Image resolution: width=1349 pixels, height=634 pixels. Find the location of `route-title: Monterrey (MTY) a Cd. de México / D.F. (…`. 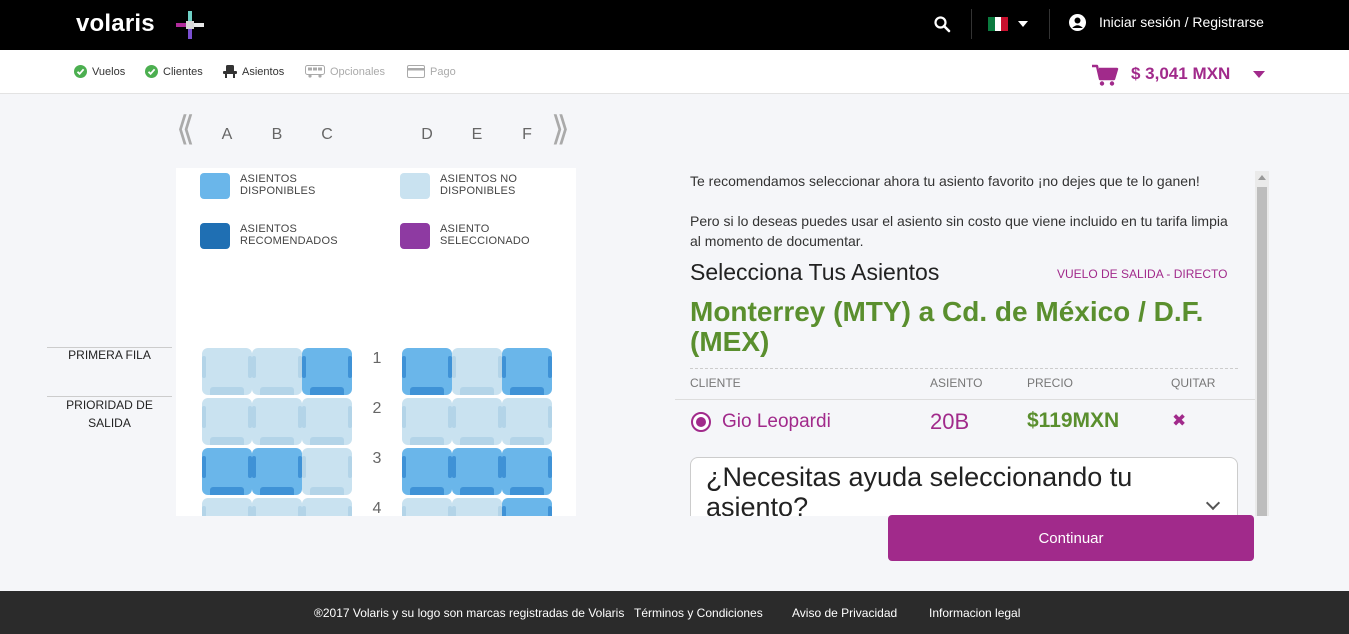

route-title: Monterrey (MTY) a Cd. de México / D.F. (… is located at coordinates (947, 326).